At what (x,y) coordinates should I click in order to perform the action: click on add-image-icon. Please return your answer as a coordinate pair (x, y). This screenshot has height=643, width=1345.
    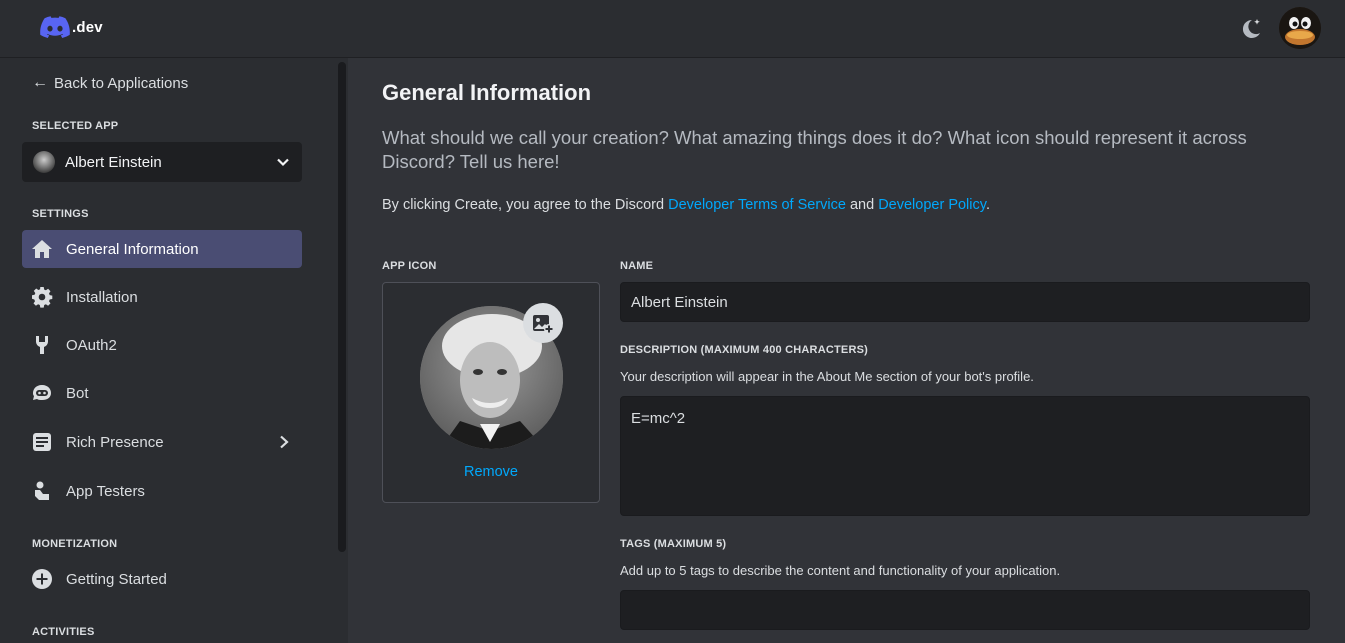
    Looking at the image, I should click on (543, 324).